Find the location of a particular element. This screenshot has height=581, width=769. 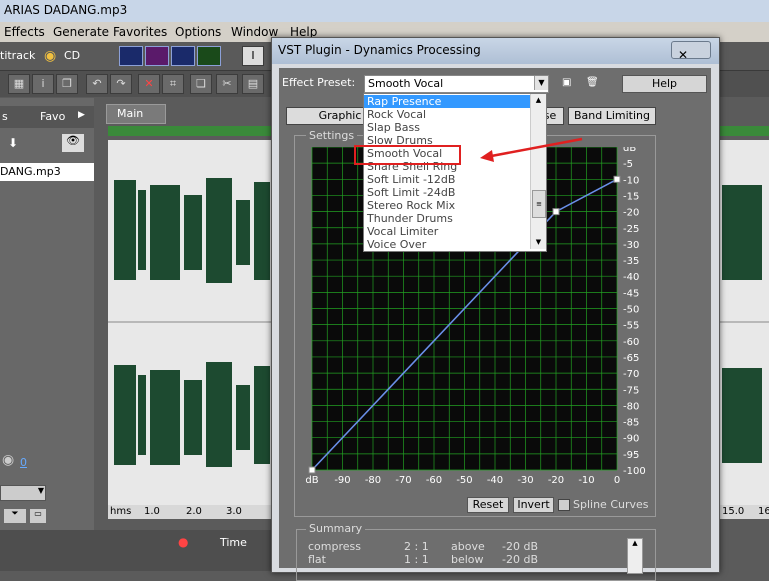

preset-option: Rap Presence is located at coordinates (447, 101).